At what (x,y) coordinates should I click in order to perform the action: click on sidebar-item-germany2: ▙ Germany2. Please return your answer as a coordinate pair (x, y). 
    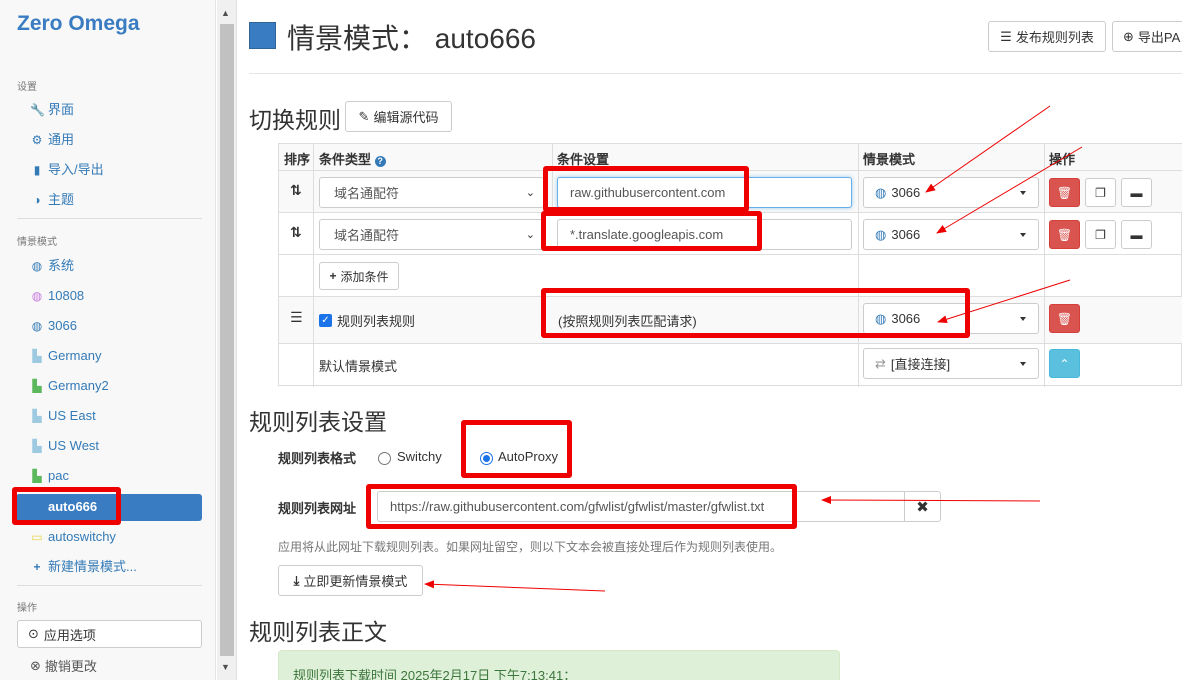
    Looking at the image, I should click on (69, 386).